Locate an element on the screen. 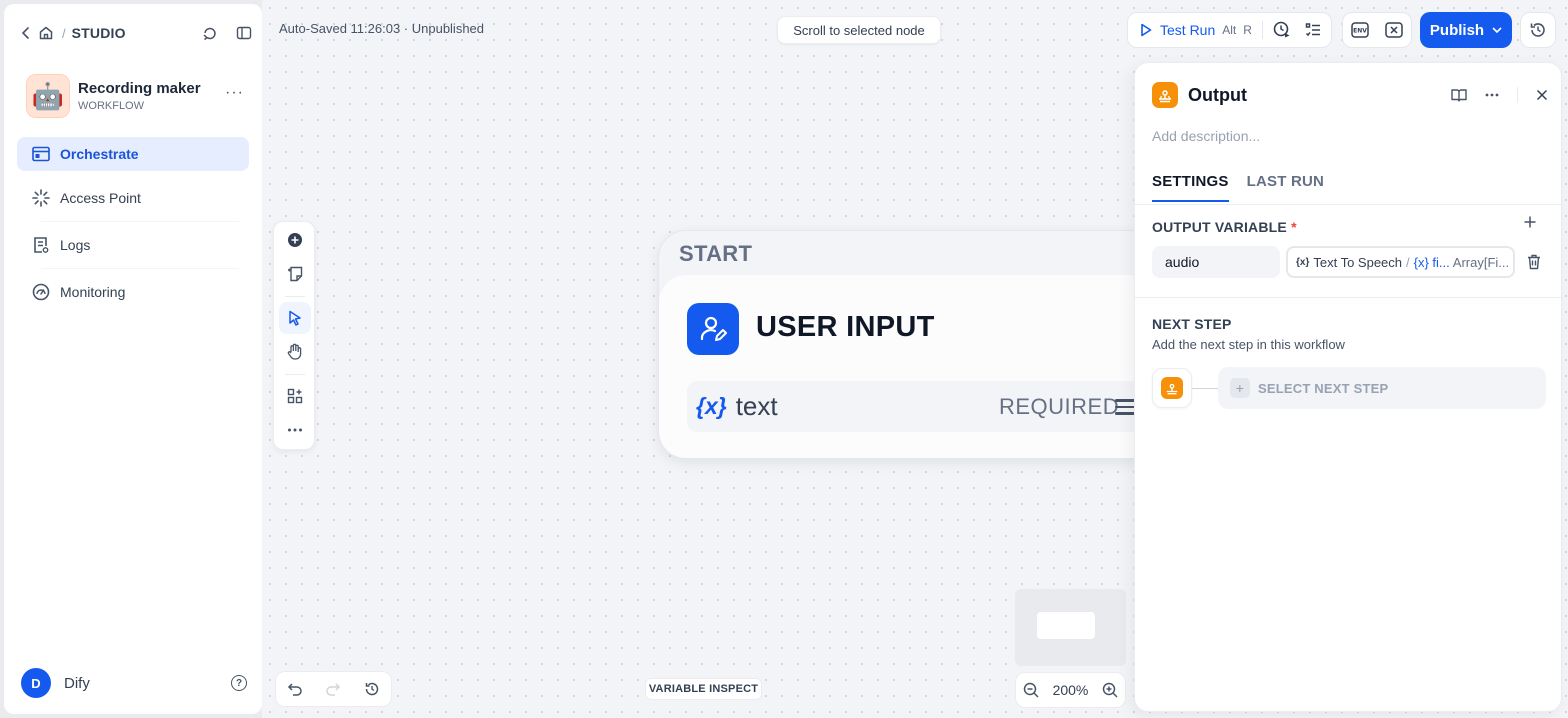 The height and width of the screenshot is (718, 1568). undo-redo-bar is located at coordinates (333, 689).